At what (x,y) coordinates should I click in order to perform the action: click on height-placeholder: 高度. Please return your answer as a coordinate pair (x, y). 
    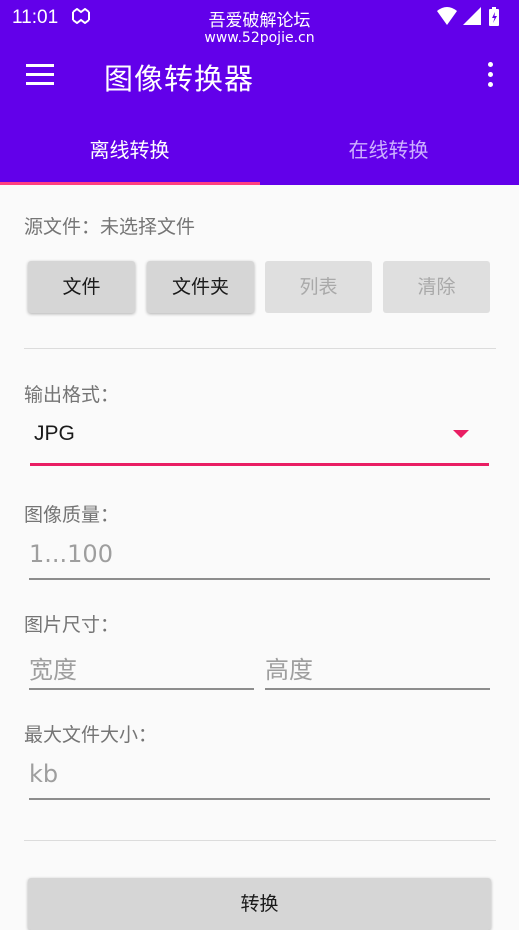
    Looking at the image, I should click on (289, 670).